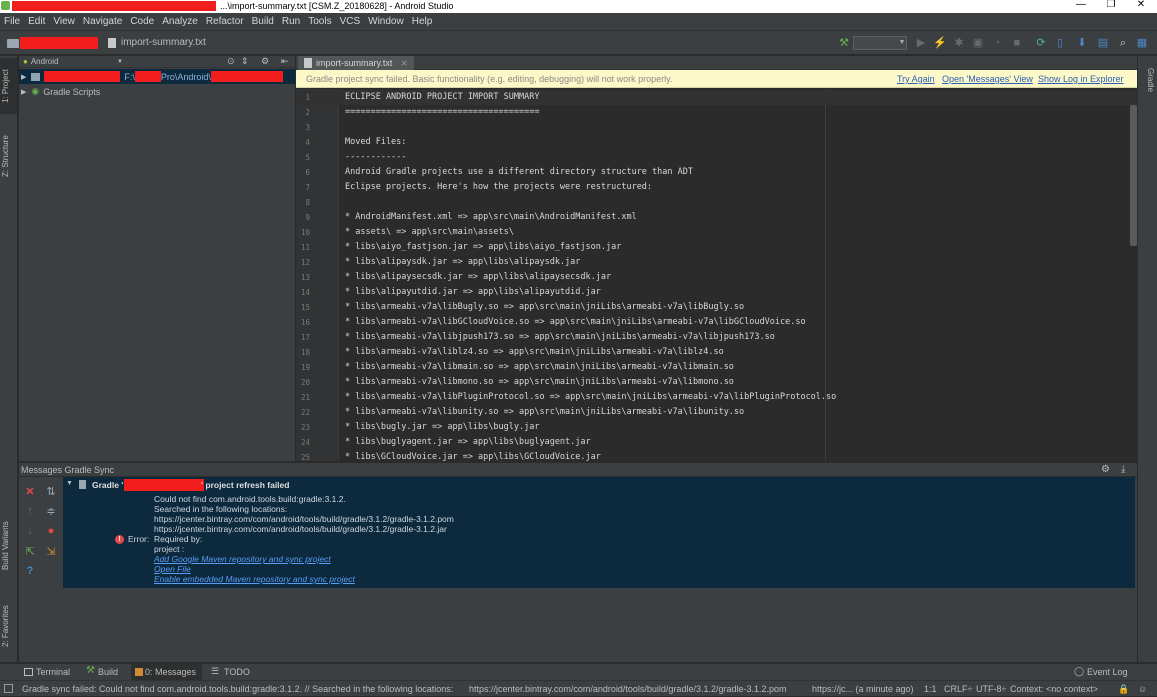 This screenshot has height=697, width=1157. What do you see at coordinates (716, 127) in the screenshot?
I see `code-line: 3` at bounding box center [716, 127].